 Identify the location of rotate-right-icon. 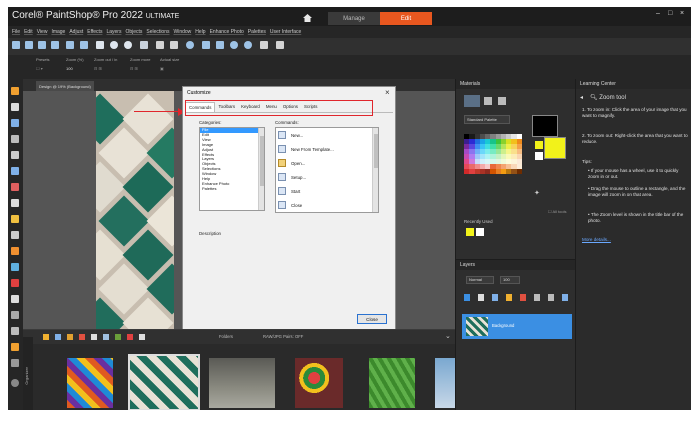
(174, 45).